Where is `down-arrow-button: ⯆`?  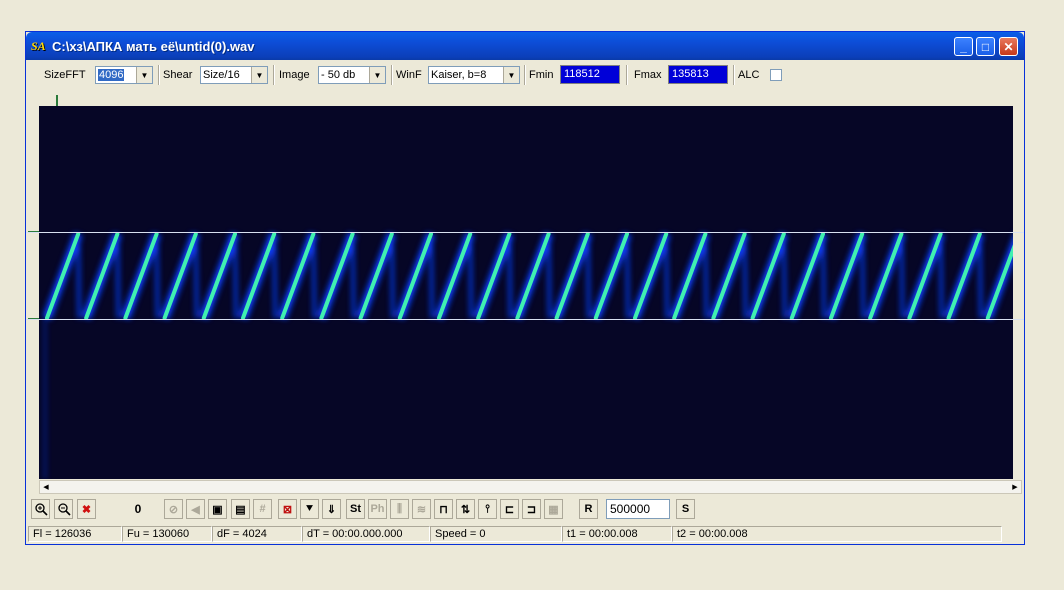 down-arrow-button: ⯆ is located at coordinates (309, 509).